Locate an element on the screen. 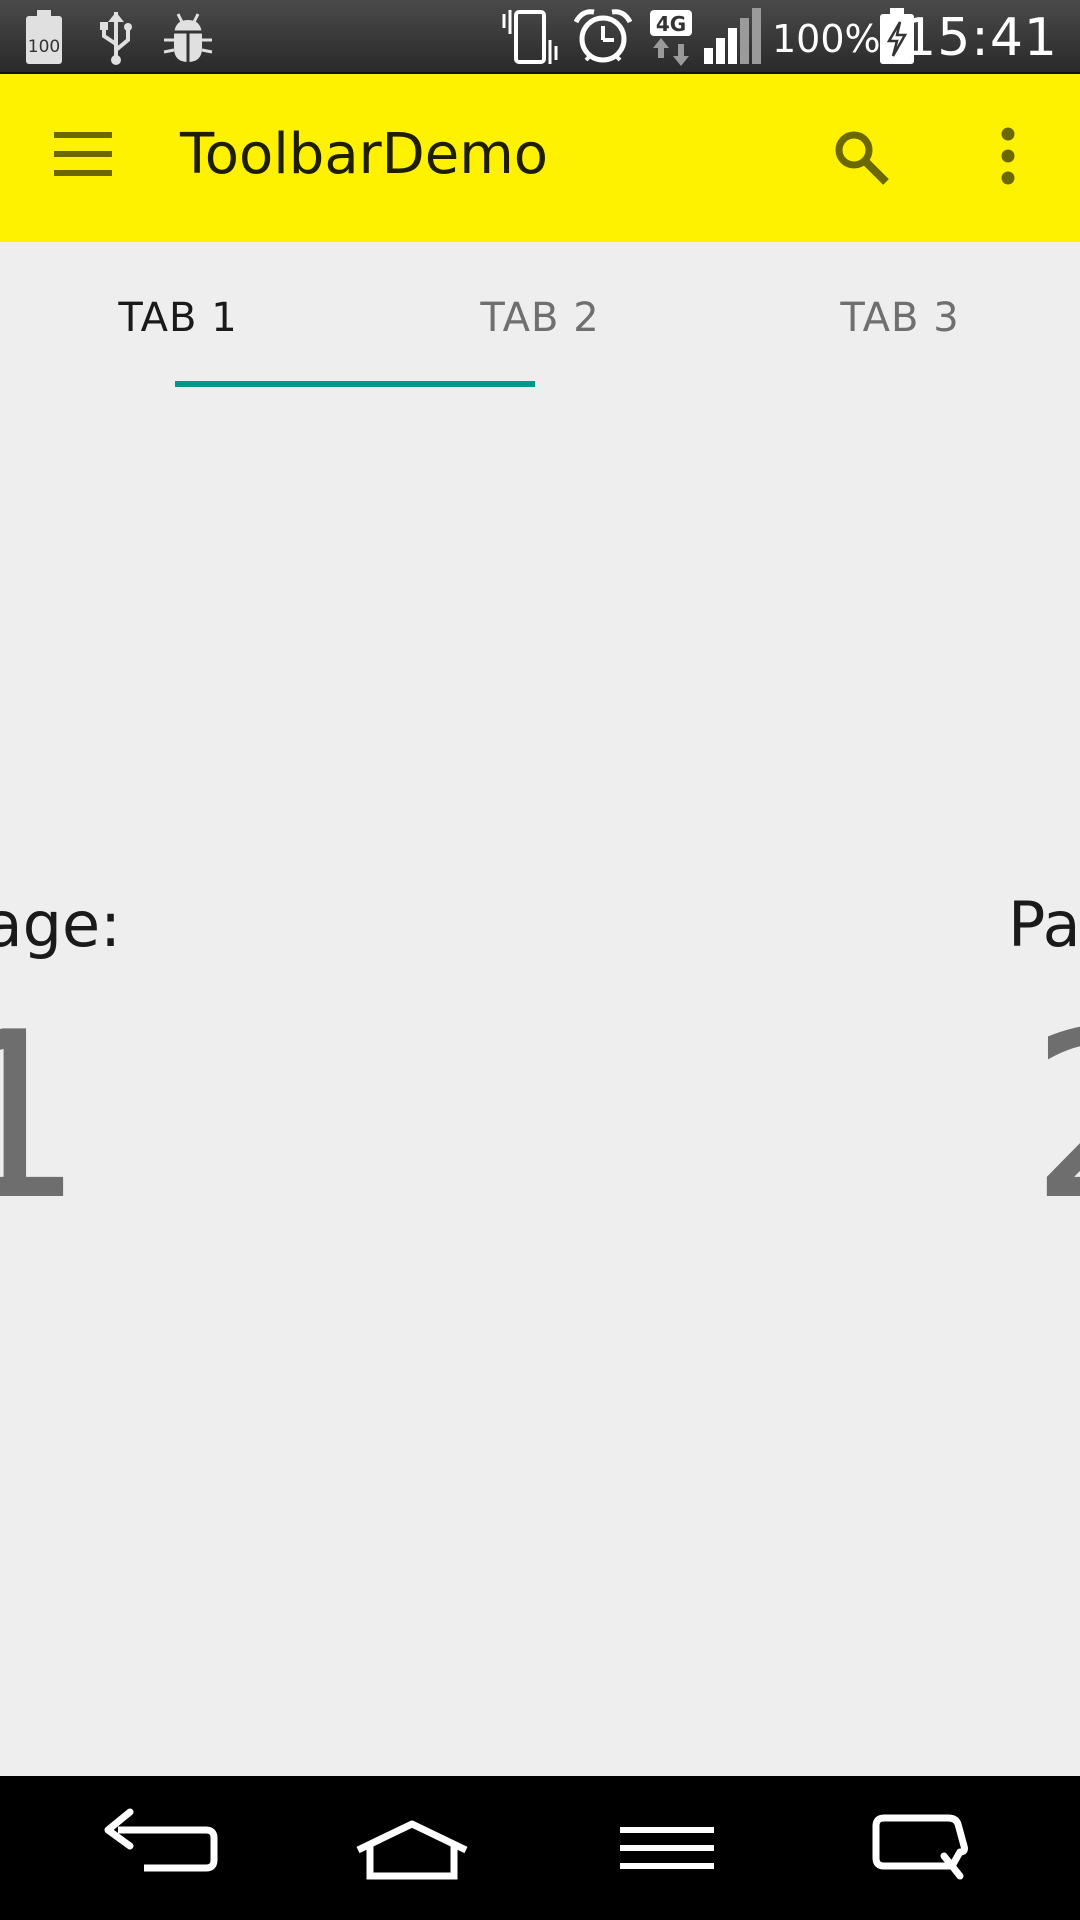  more-vert-icon is located at coordinates (1008, 156).